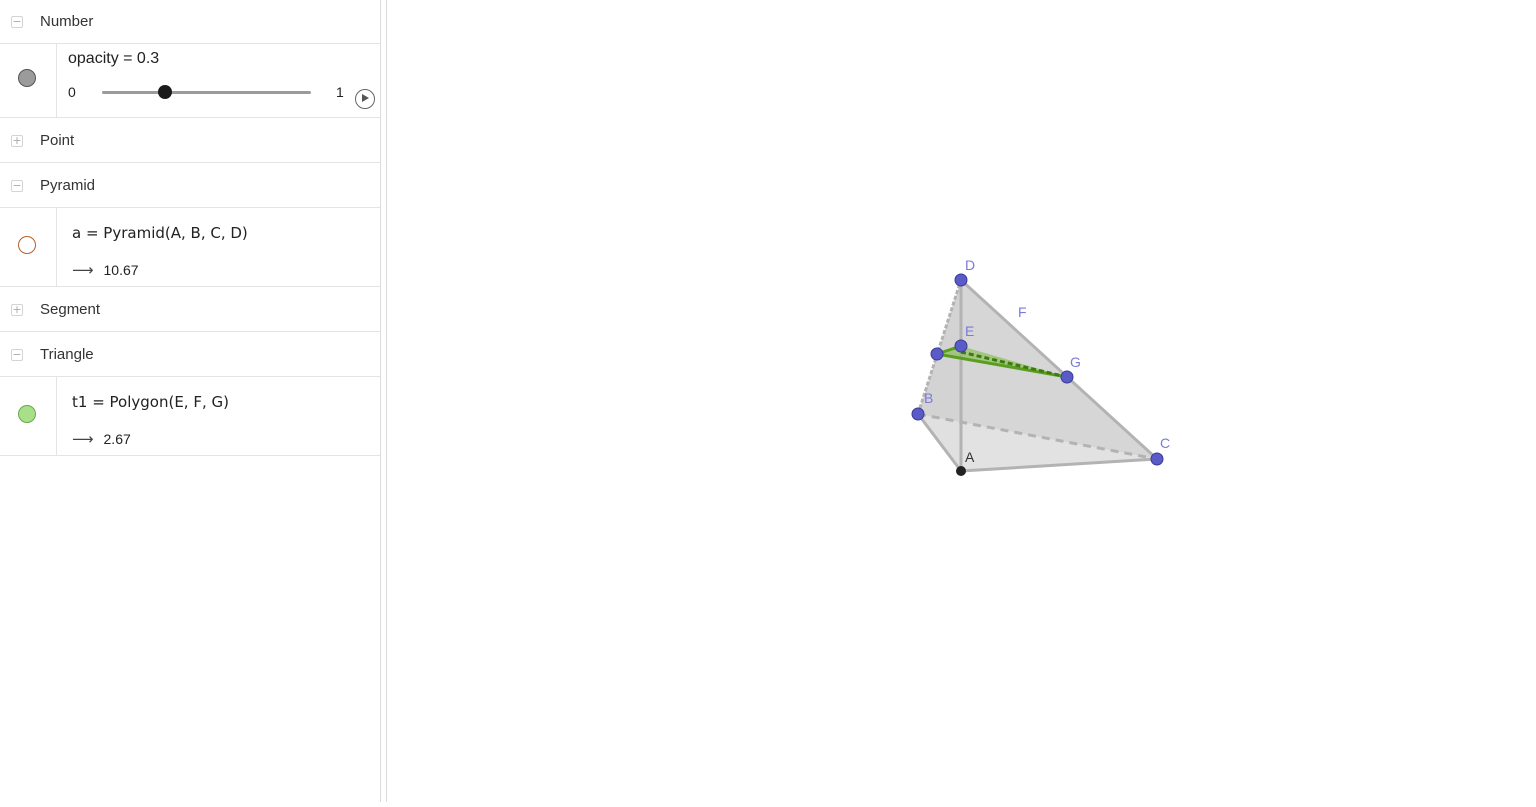  Describe the element at coordinates (970, 265) in the screenshot. I see `label-D: D` at that location.